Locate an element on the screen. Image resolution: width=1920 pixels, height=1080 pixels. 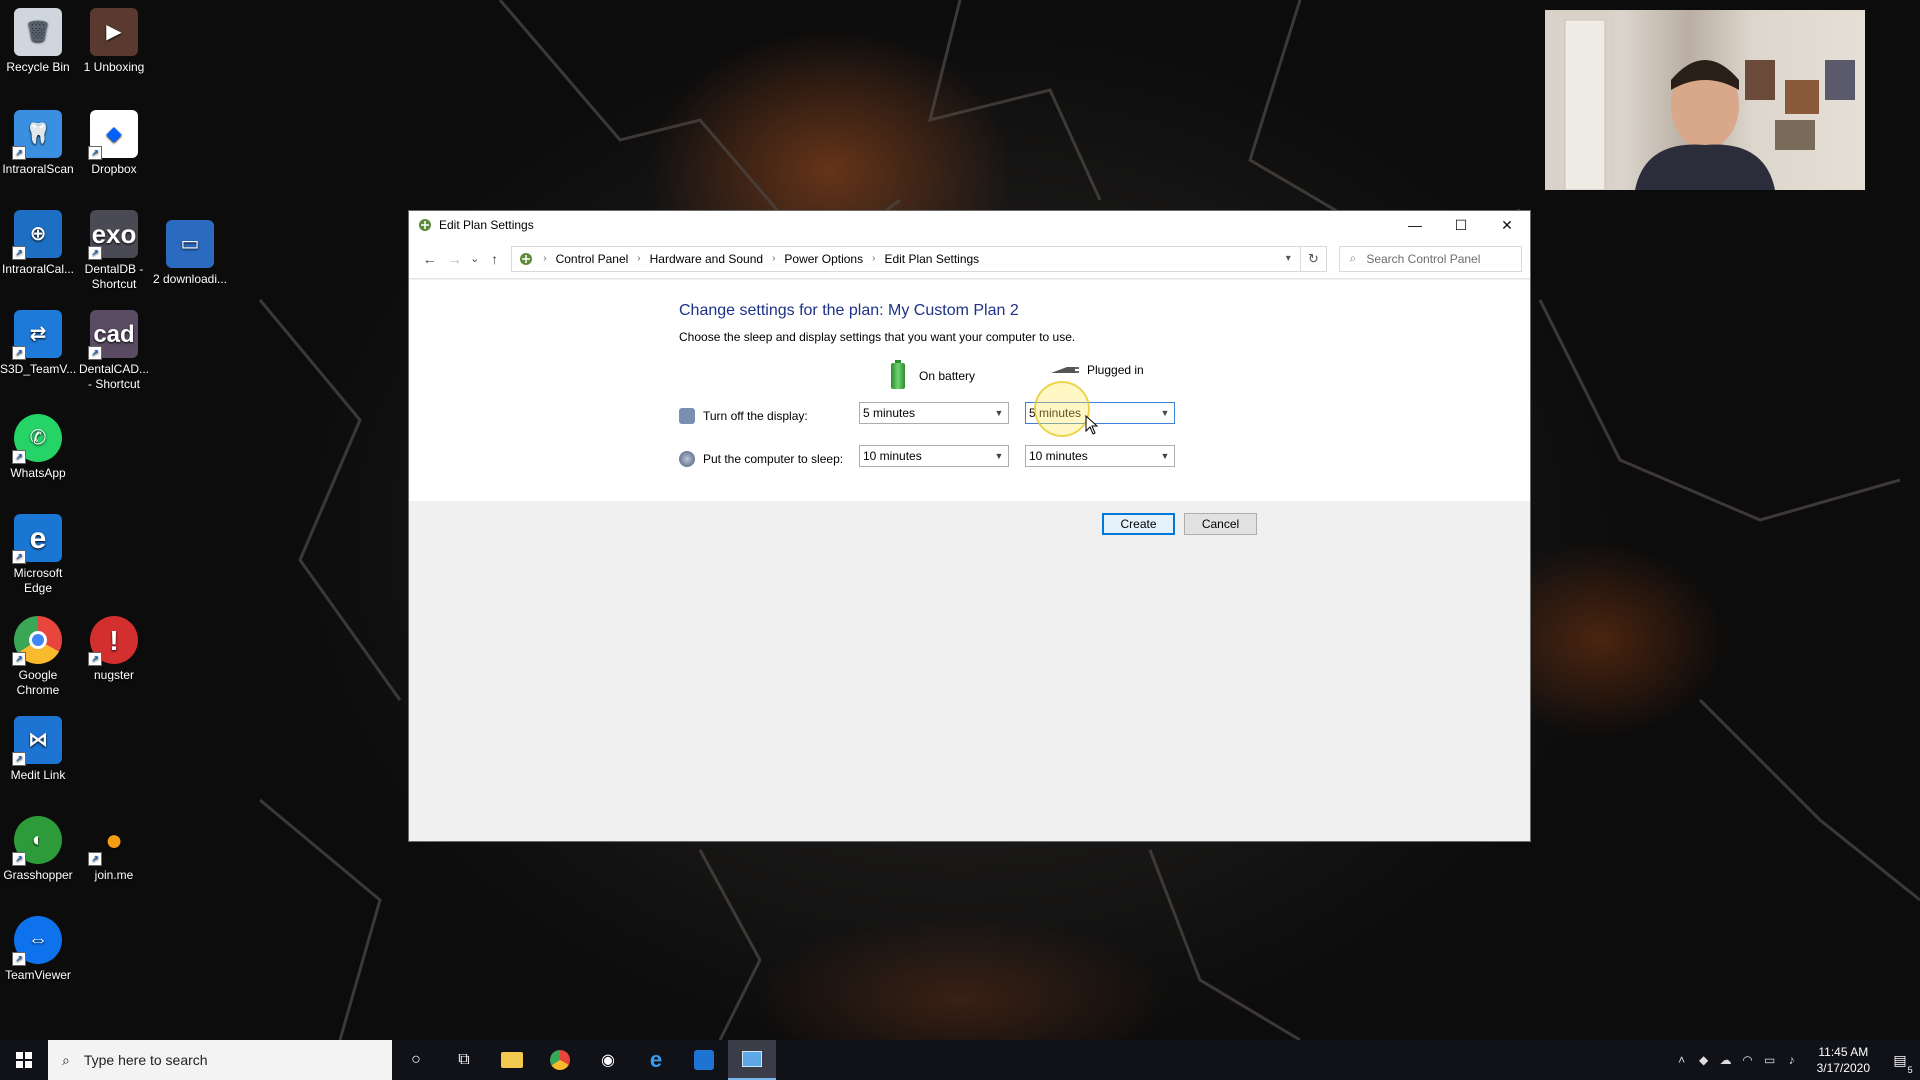
moon-icon is located at coordinates (687, 459).